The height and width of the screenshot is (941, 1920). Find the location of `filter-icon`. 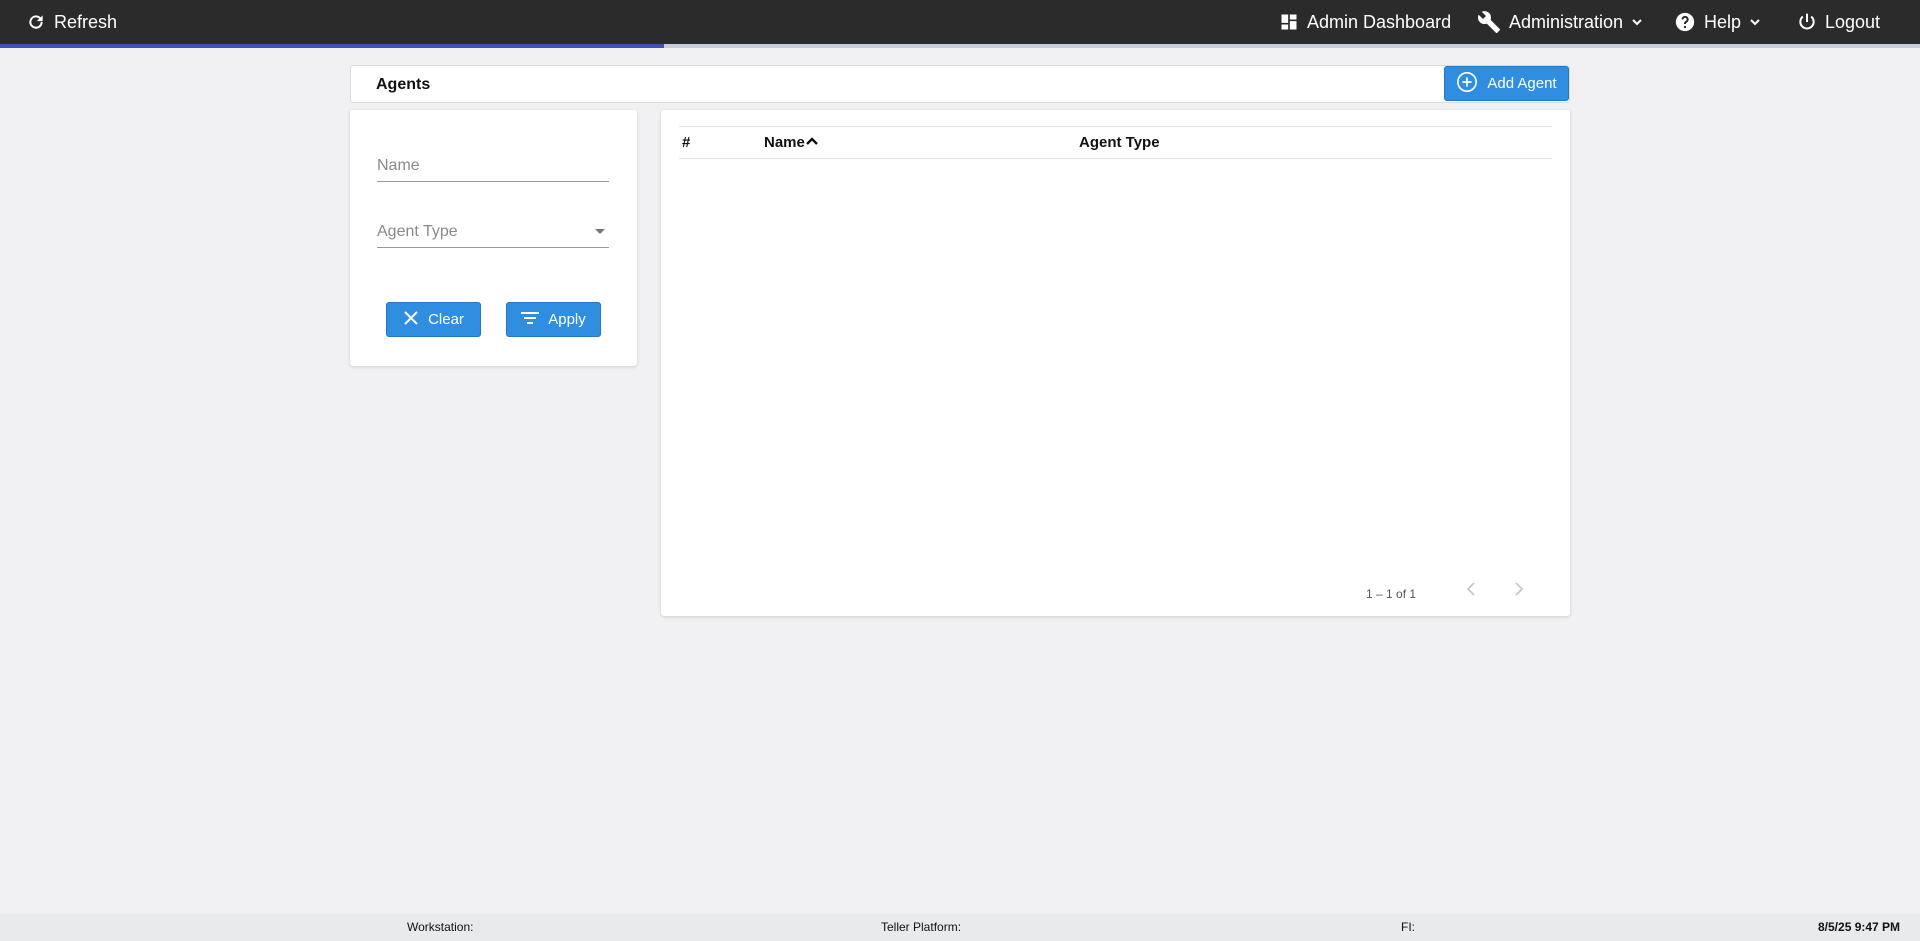

filter-icon is located at coordinates (530, 320).